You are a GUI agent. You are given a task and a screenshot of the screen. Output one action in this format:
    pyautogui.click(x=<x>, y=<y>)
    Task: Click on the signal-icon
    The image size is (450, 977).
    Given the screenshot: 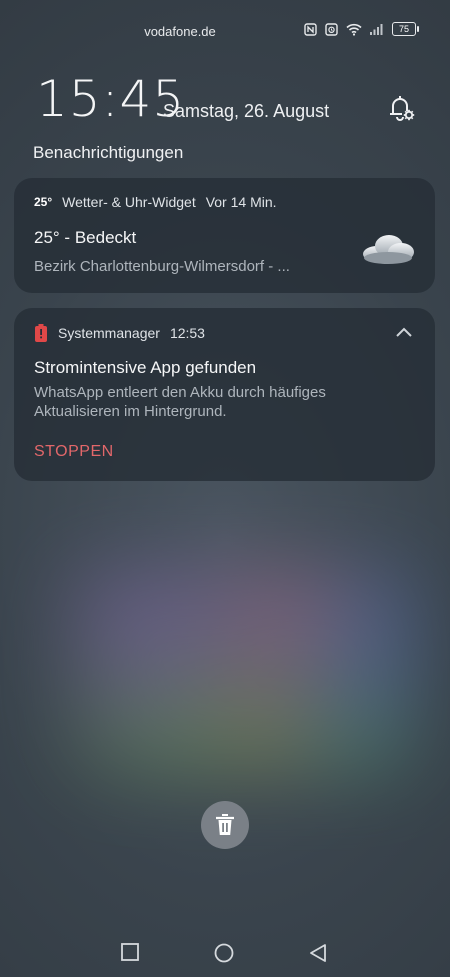 What is the action you would take?
    pyautogui.click(x=377, y=29)
    